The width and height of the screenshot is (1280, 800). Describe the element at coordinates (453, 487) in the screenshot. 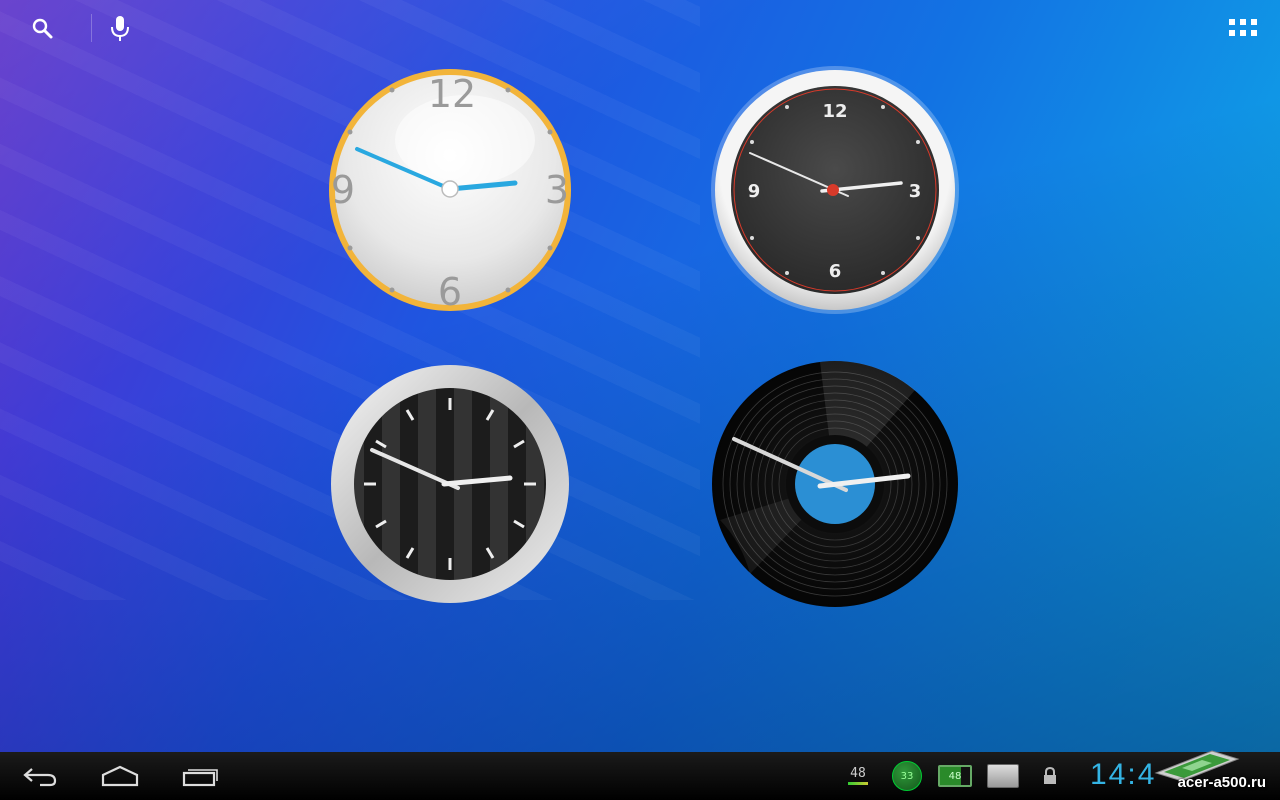

I see `striped-chrome-clock-widget` at that location.